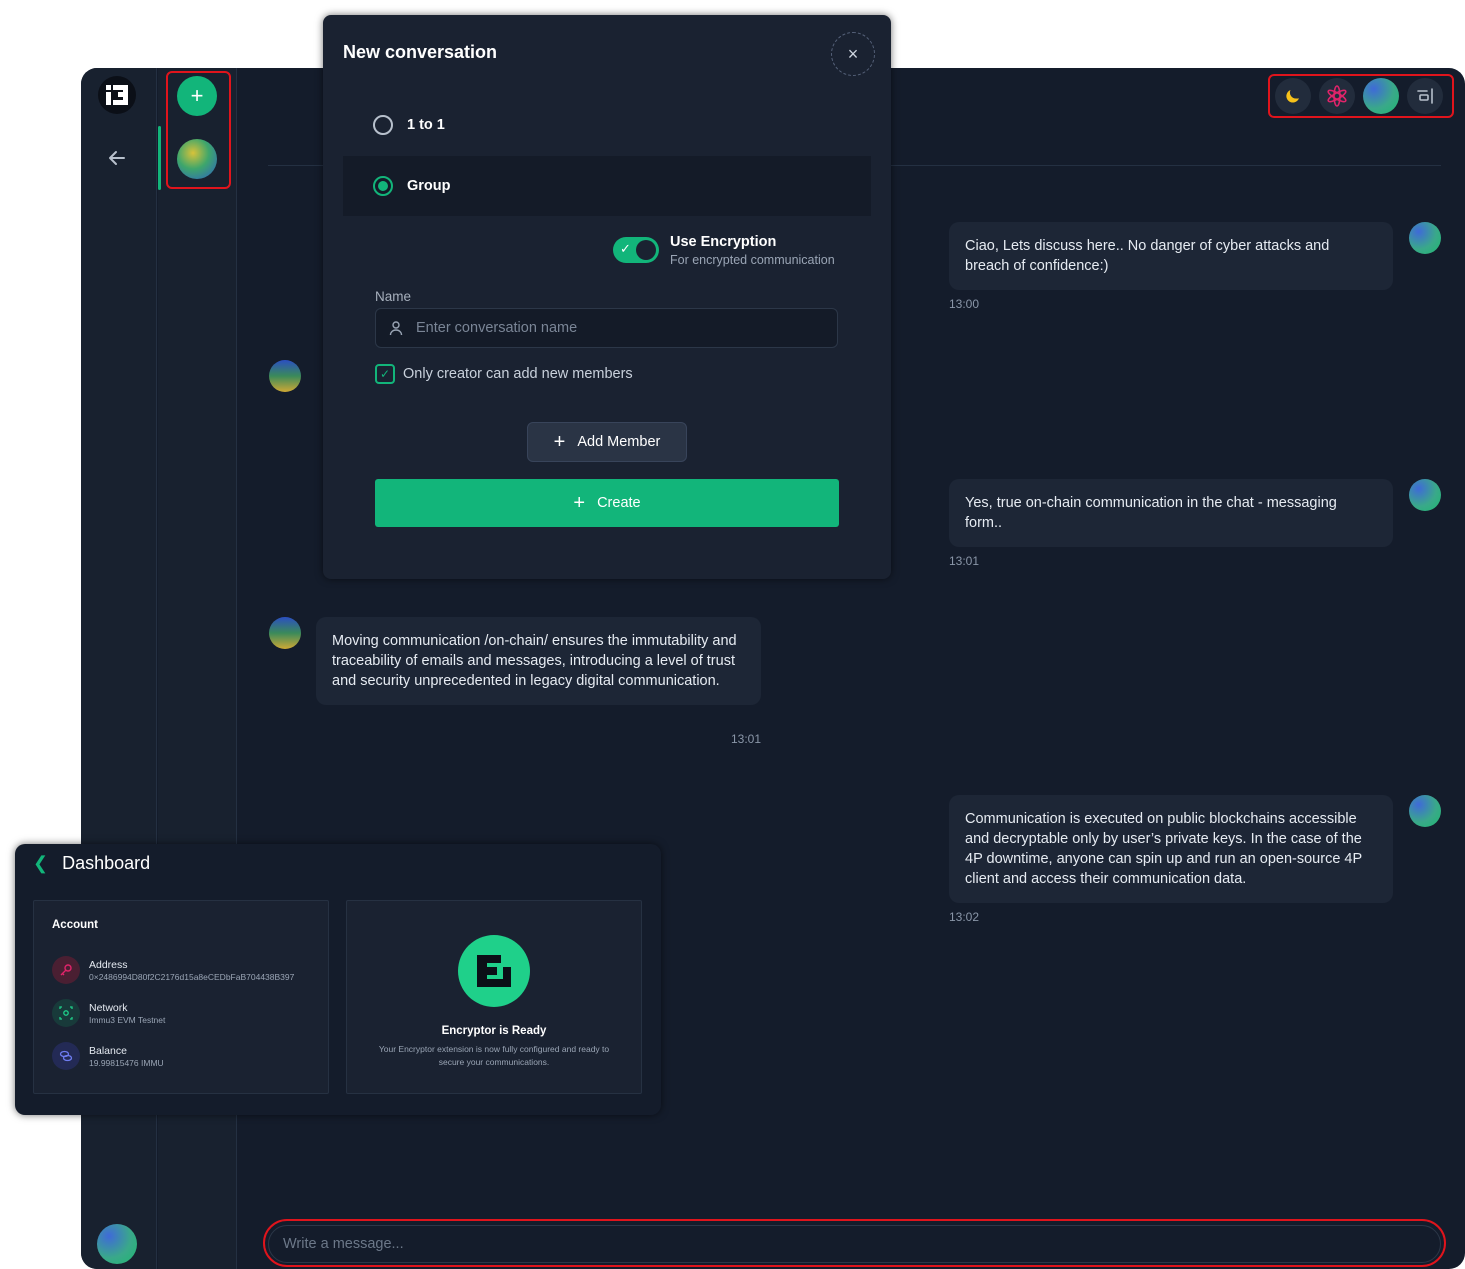  Describe the element at coordinates (964, 304) in the screenshot. I see `message-time: 13:00` at that location.